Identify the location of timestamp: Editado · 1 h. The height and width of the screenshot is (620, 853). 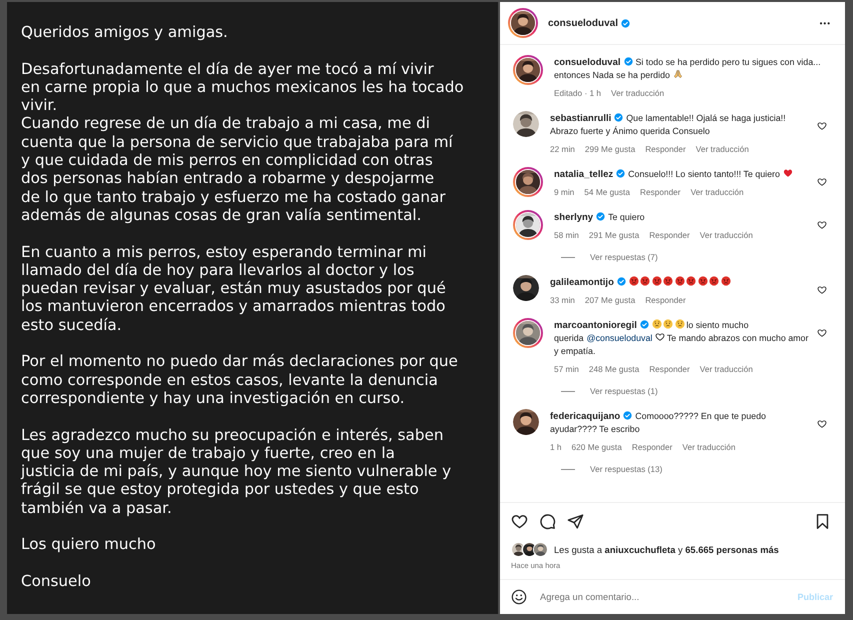
(578, 93).